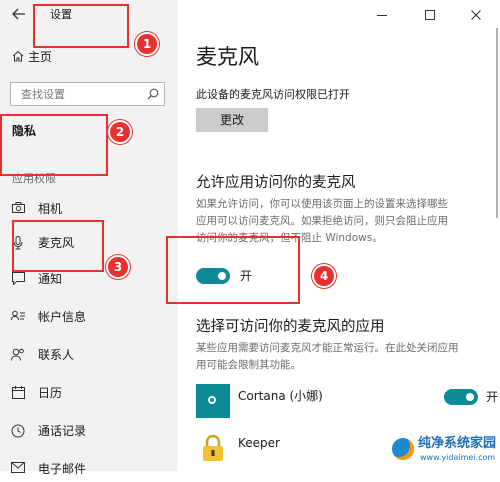 Image resolution: width=500 pixels, height=482 pixels. Describe the element at coordinates (89, 355) in the screenshot. I see `sidebar-item-contacts: 联系人` at that location.